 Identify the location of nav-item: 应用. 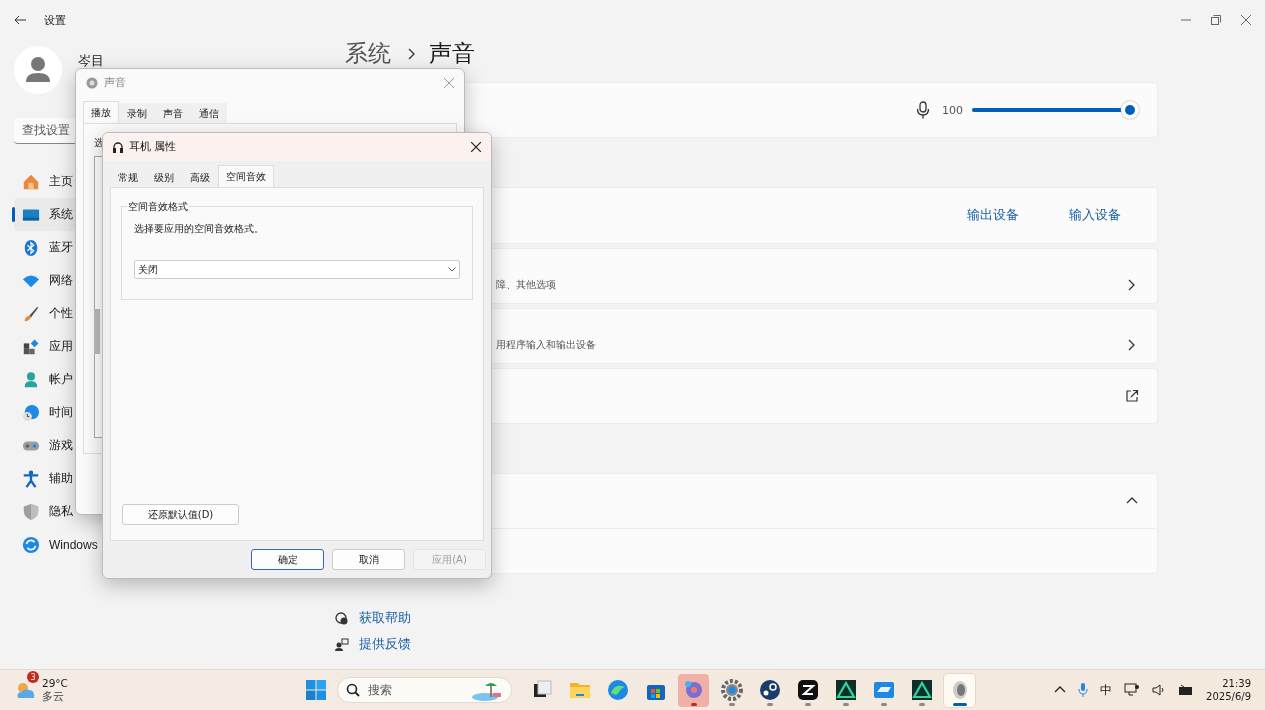
(44, 346).